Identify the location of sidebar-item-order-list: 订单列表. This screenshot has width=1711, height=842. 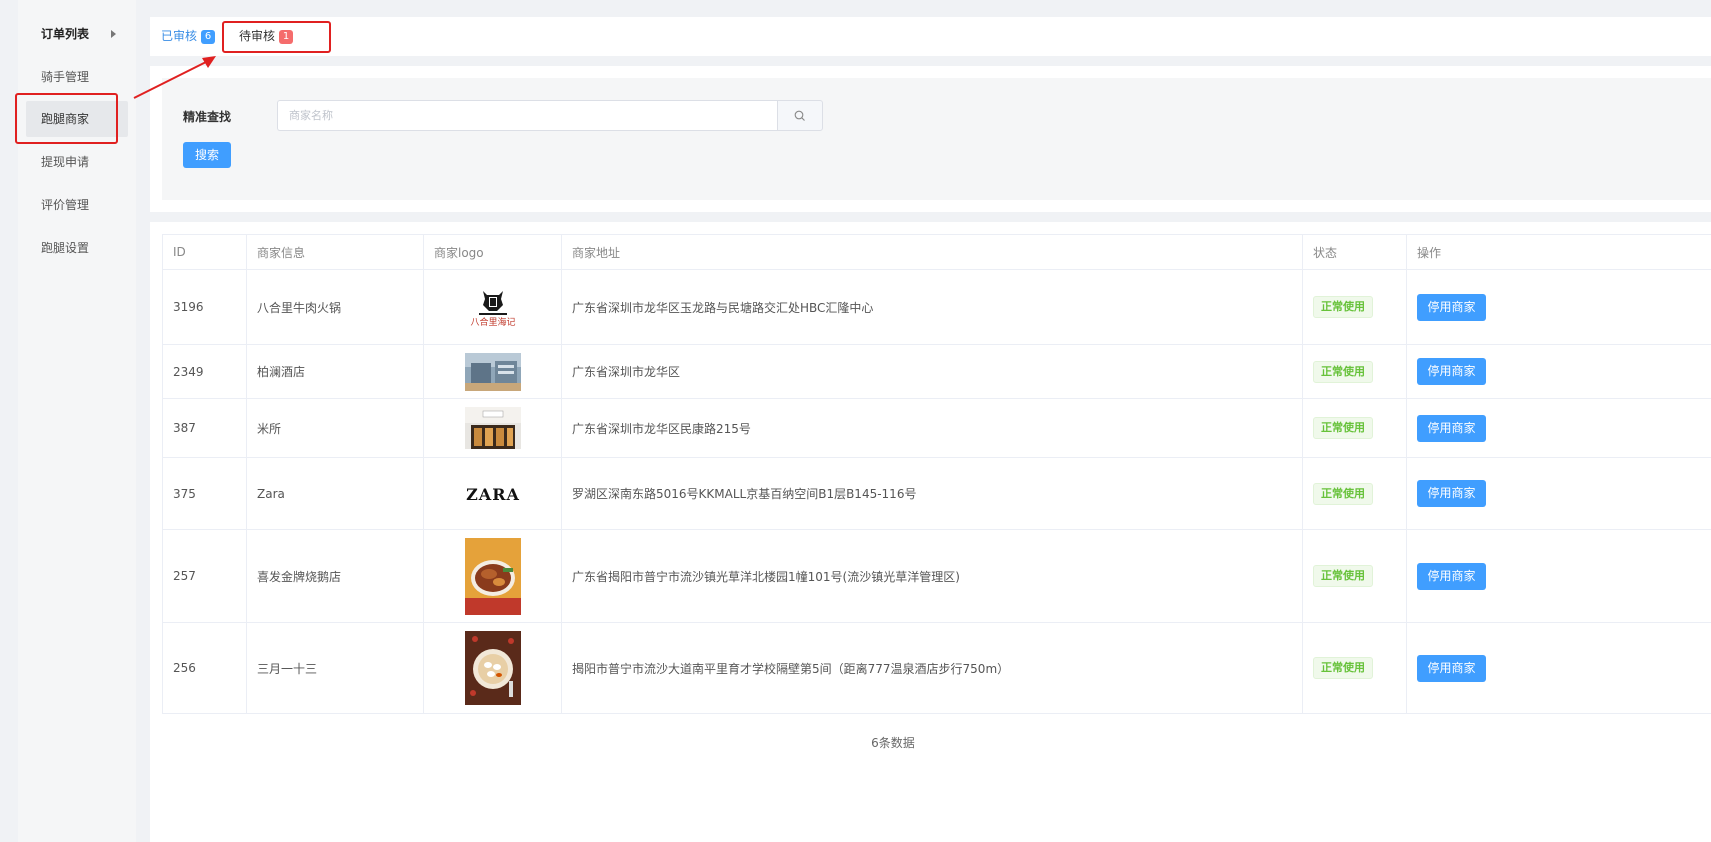
(77, 34).